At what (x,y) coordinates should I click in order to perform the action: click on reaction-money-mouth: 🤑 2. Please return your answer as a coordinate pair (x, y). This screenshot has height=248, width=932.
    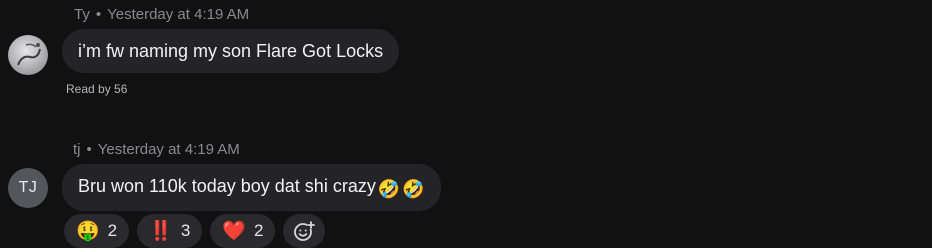
    Looking at the image, I should click on (97, 231).